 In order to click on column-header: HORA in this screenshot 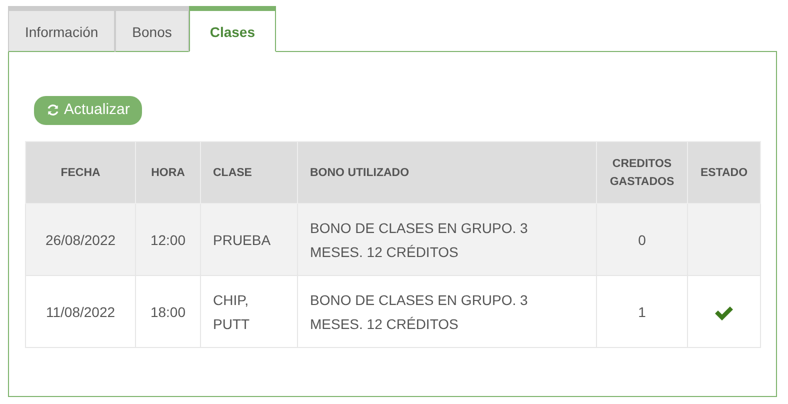, I will do `click(168, 173)`.